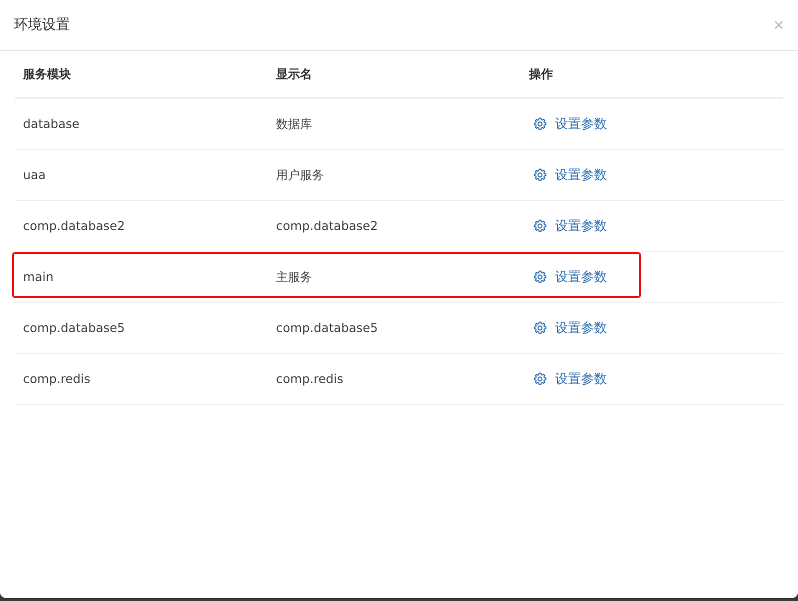 This screenshot has height=601, width=798. What do you see at coordinates (47, 74) in the screenshot?
I see `column-header: 服务模块` at bounding box center [47, 74].